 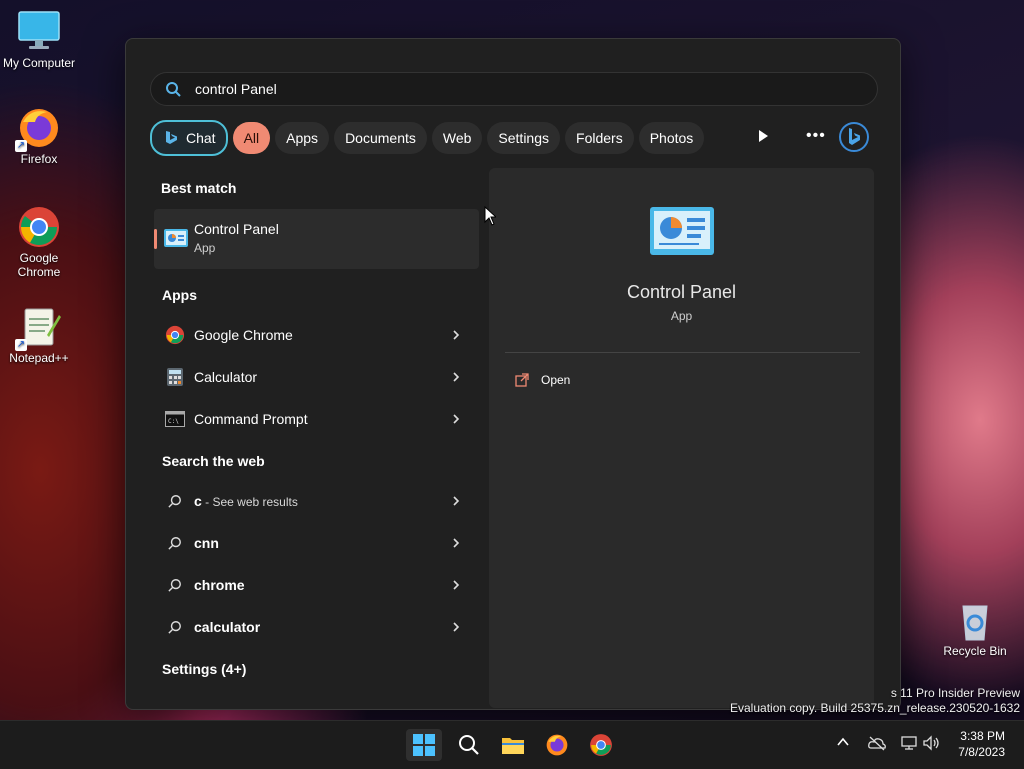 I want to click on search-web-heading: Search the web, so click(x=213, y=461).